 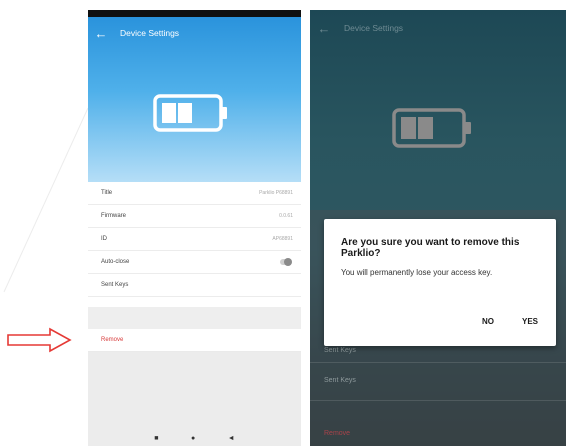 What do you see at coordinates (113, 216) in the screenshot?
I see `row-label: Firmware` at bounding box center [113, 216].